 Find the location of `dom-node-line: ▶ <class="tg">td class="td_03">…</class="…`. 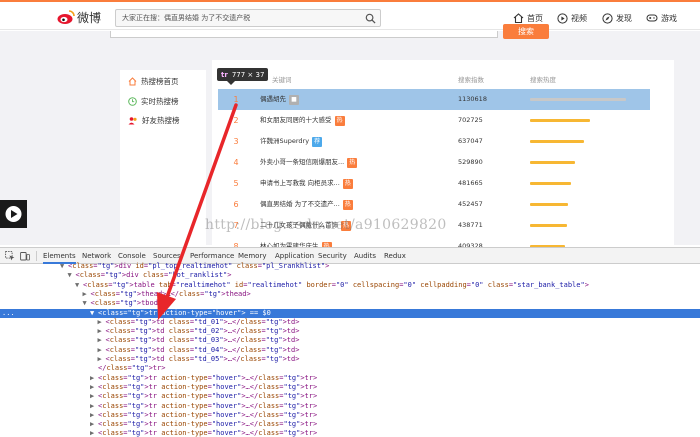

dom-node-line: ▶ <class="tg">td class="td_03">…</class="… is located at coordinates (350, 340).